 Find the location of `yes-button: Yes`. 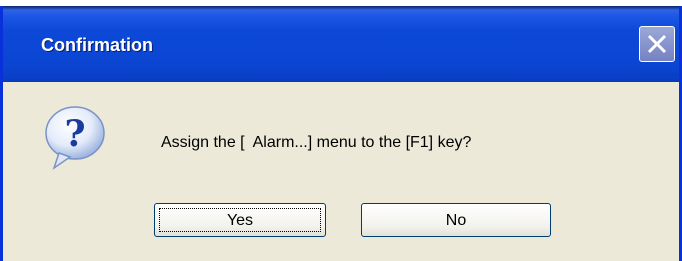

yes-button: Yes is located at coordinates (240, 220).